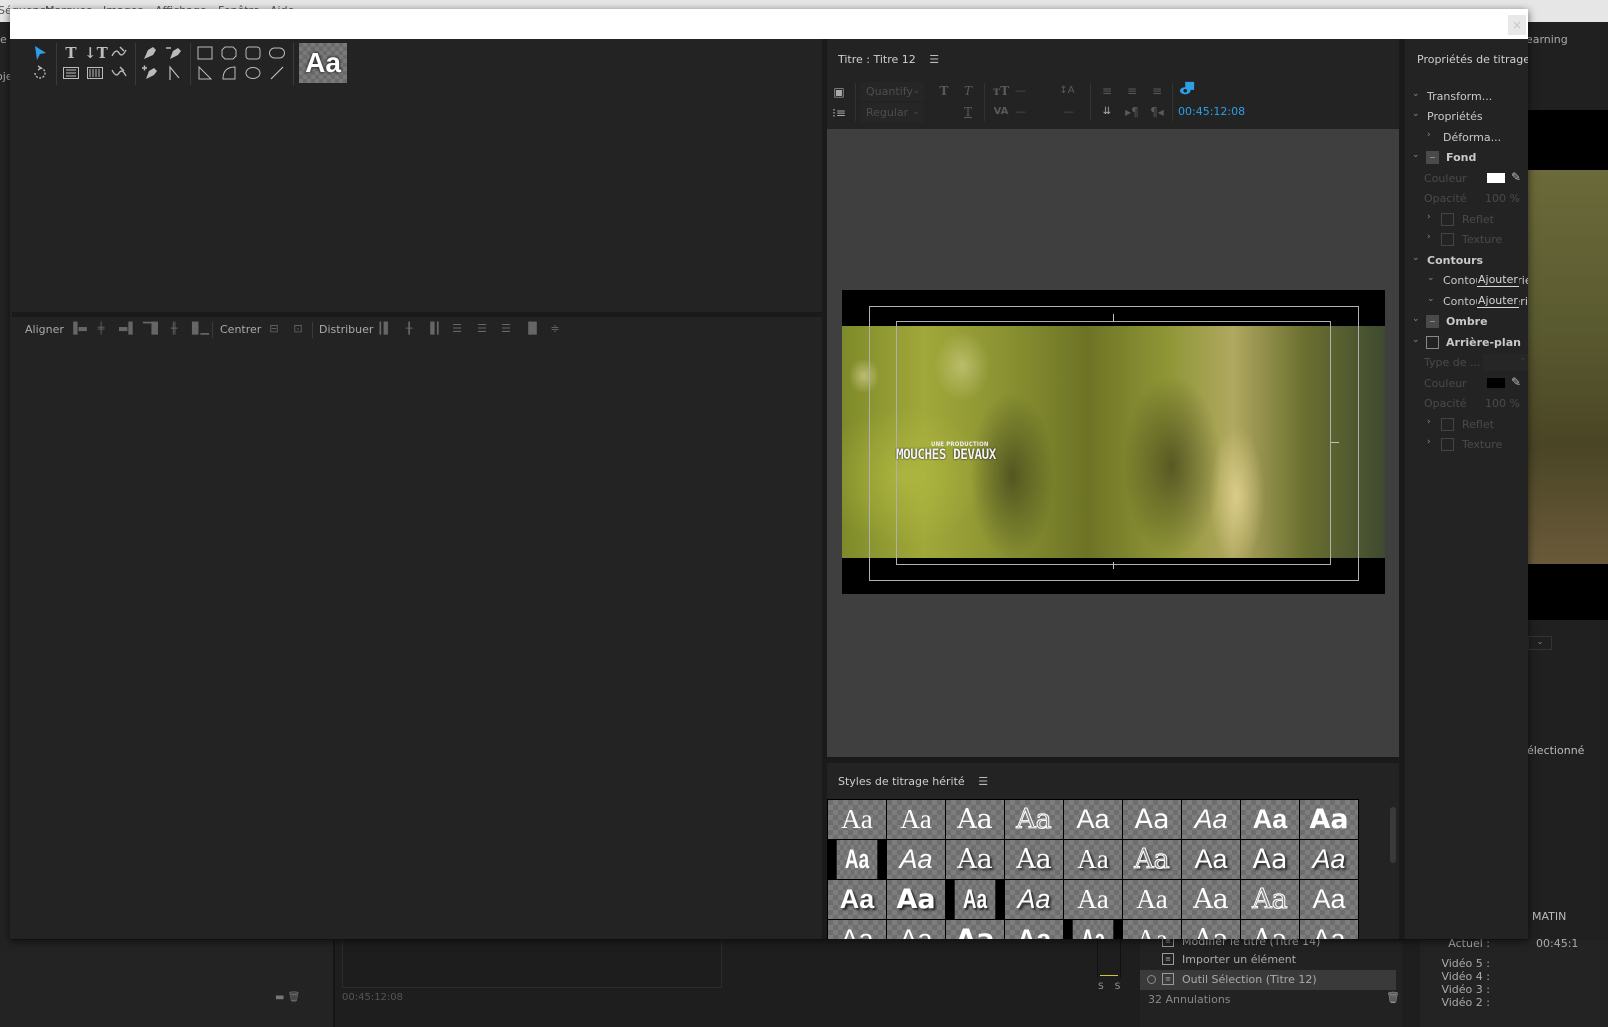  What do you see at coordinates (1466, 445) in the screenshot?
I see `prop-background-texture: › Texture` at bounding box center [1466, 445].